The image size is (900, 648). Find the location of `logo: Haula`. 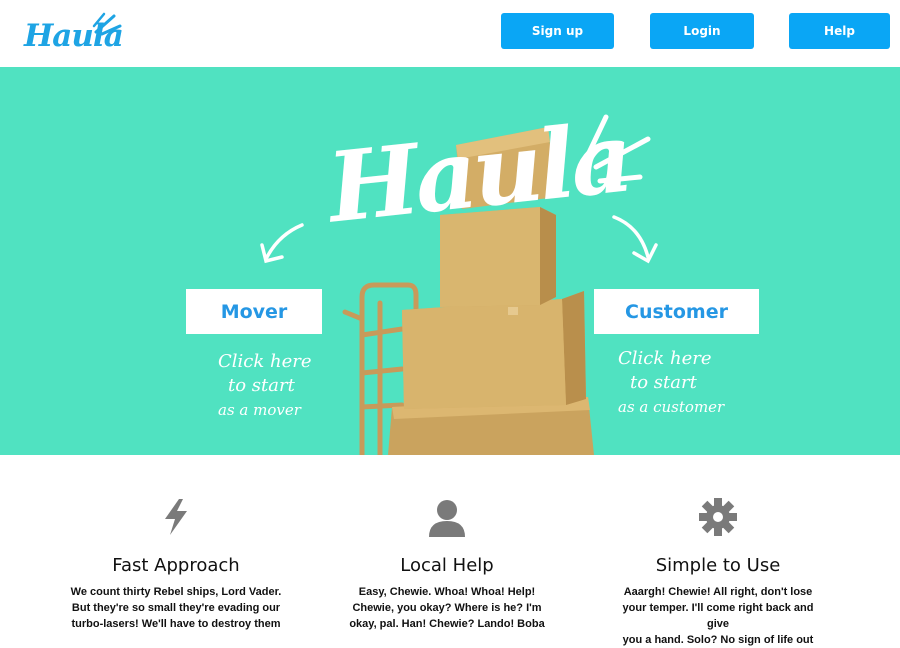

logo: Haula is located at coordinates (74, 34).